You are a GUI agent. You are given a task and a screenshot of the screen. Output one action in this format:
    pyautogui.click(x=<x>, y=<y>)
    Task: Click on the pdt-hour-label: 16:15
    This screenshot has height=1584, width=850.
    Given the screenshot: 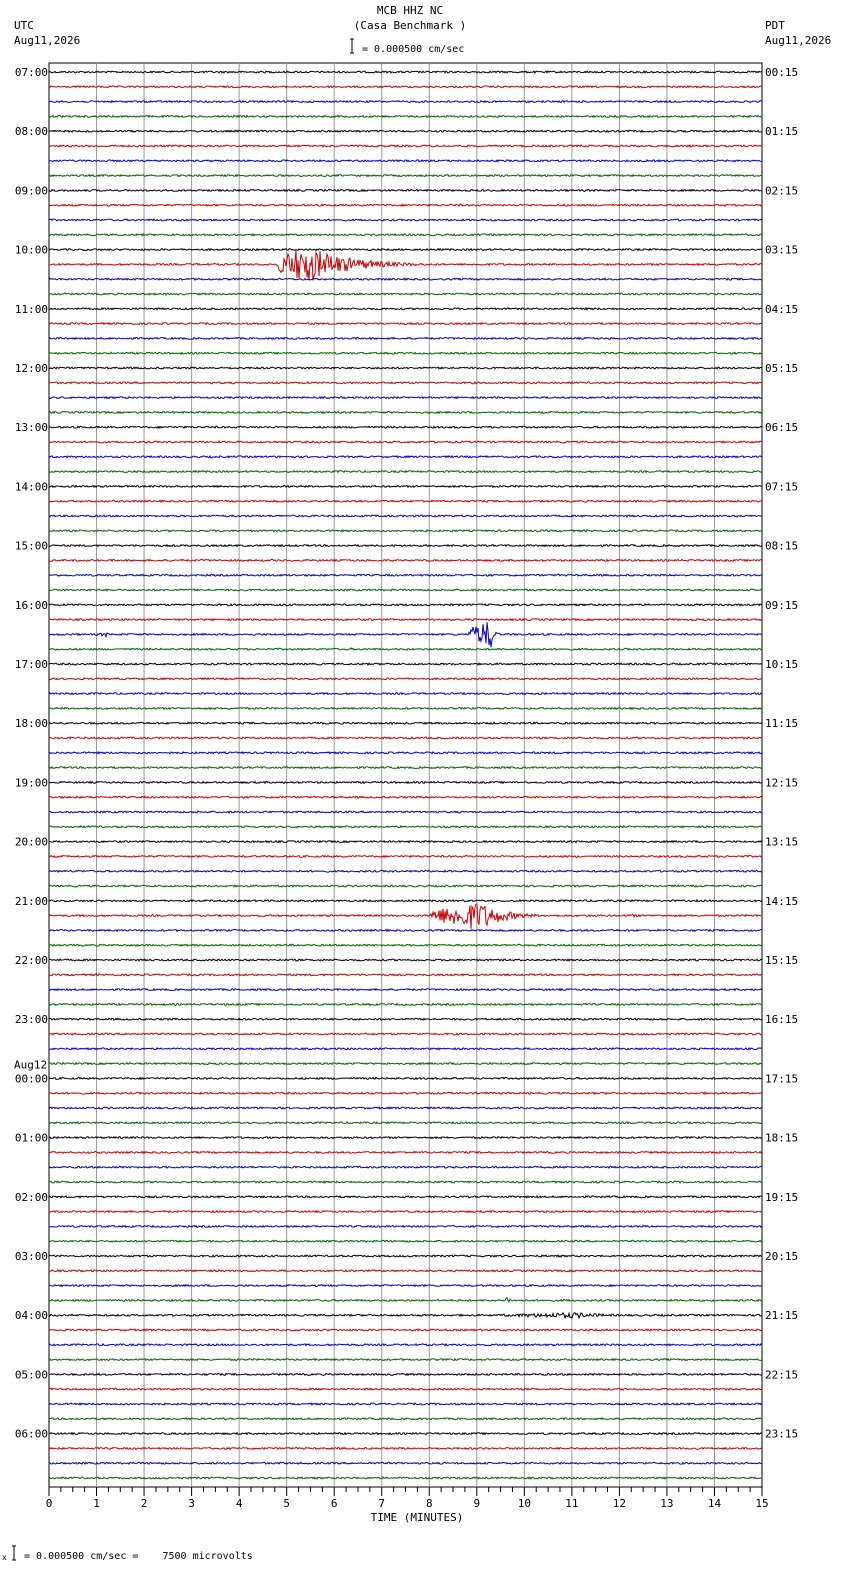 What is the action you would take?
    pyautogui.click(x=781, y=1019)
    